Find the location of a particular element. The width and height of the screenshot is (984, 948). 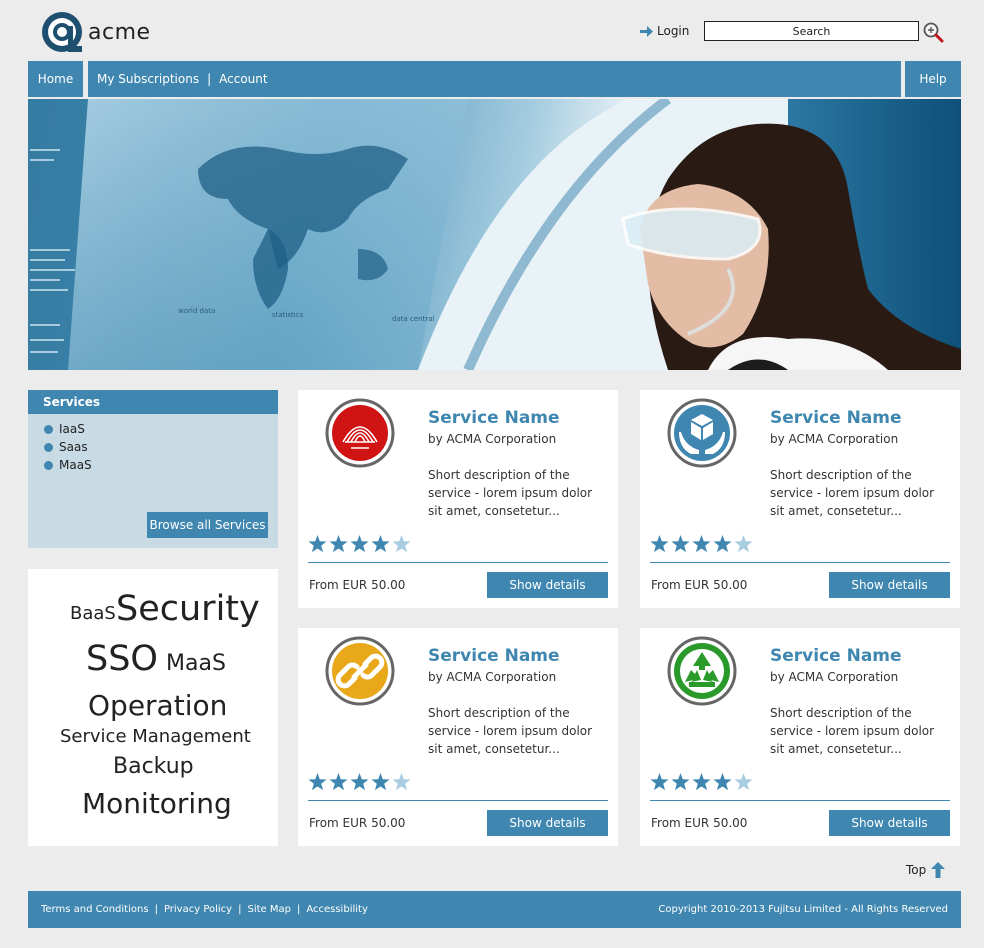

tag-link: BaaS is located at coordinates (93, 613).